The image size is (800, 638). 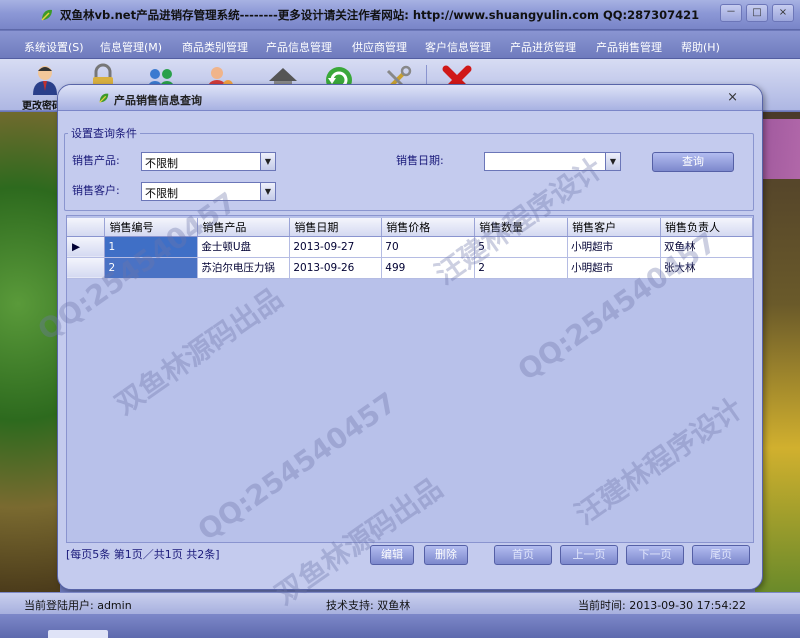 I want to click on pagination-info: [每页5条 第1页／共1页 共2条], so click(x=143, y=554).